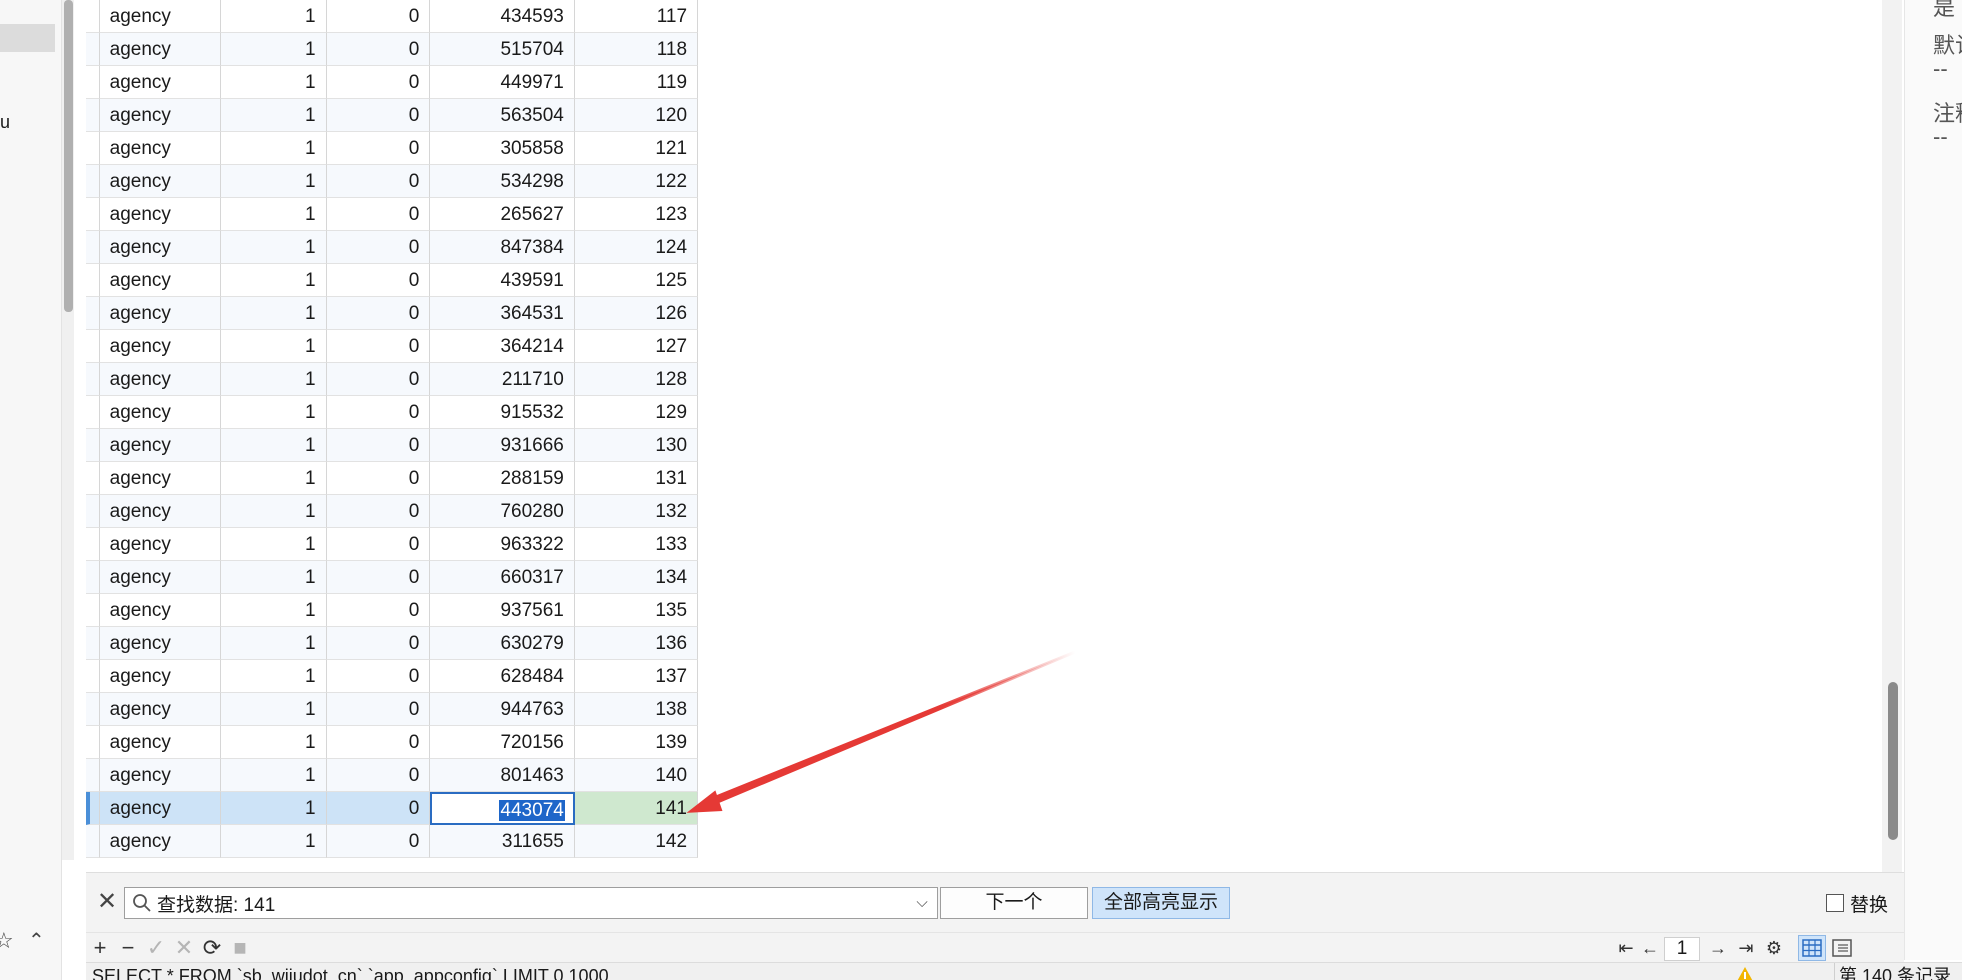  What do you see at coordinates (5, 122) in the screenshot?
I see `left-panel-item-fragment: u` at bounding box center [5, 122].